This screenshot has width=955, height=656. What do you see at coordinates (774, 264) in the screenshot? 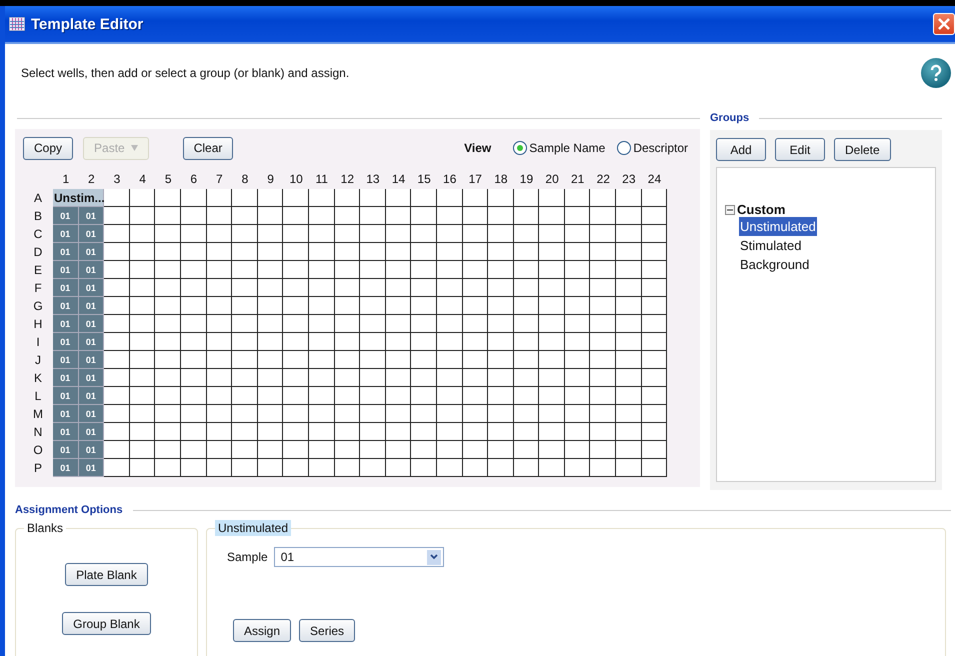
I see `tree-item: Background` at bounding box center [774, 264].